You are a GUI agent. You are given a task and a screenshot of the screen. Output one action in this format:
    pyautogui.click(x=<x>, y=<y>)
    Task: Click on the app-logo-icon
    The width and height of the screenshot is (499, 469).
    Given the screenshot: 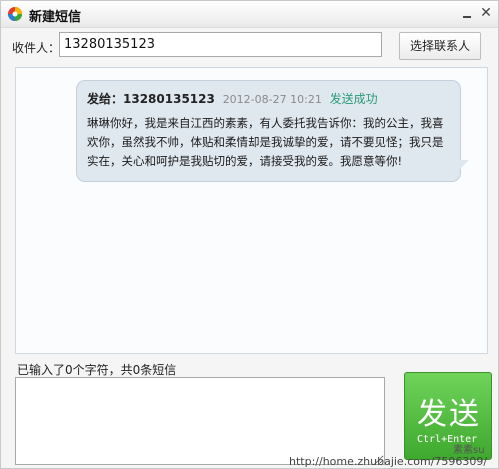 What is the action you would take?
    pyautogui.click(x=15, y=14)
    